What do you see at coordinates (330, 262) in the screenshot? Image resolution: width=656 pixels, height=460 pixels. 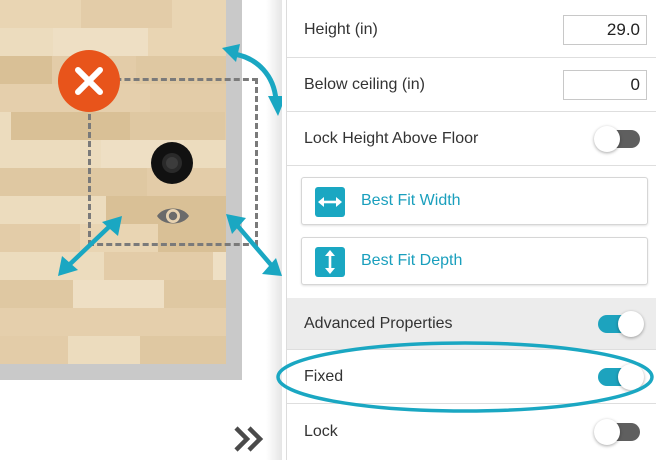 I see `arrows-vertical-icon` at bounding box center [330, 262].